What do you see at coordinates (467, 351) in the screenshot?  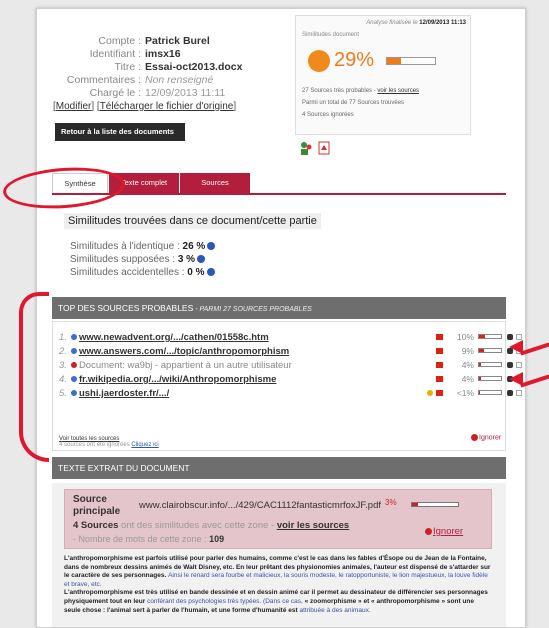 I see `source-percent: 9%` at bounding box center [467, 351].